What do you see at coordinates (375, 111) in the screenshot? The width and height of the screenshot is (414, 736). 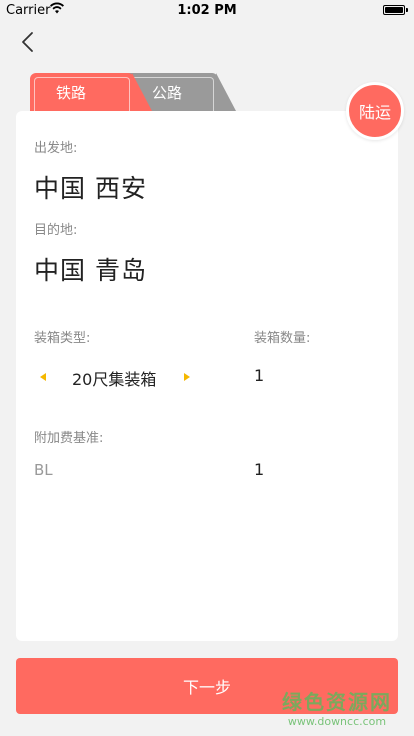 I see `land-transport-badge: 陆运` at bounding box center [375, 111].